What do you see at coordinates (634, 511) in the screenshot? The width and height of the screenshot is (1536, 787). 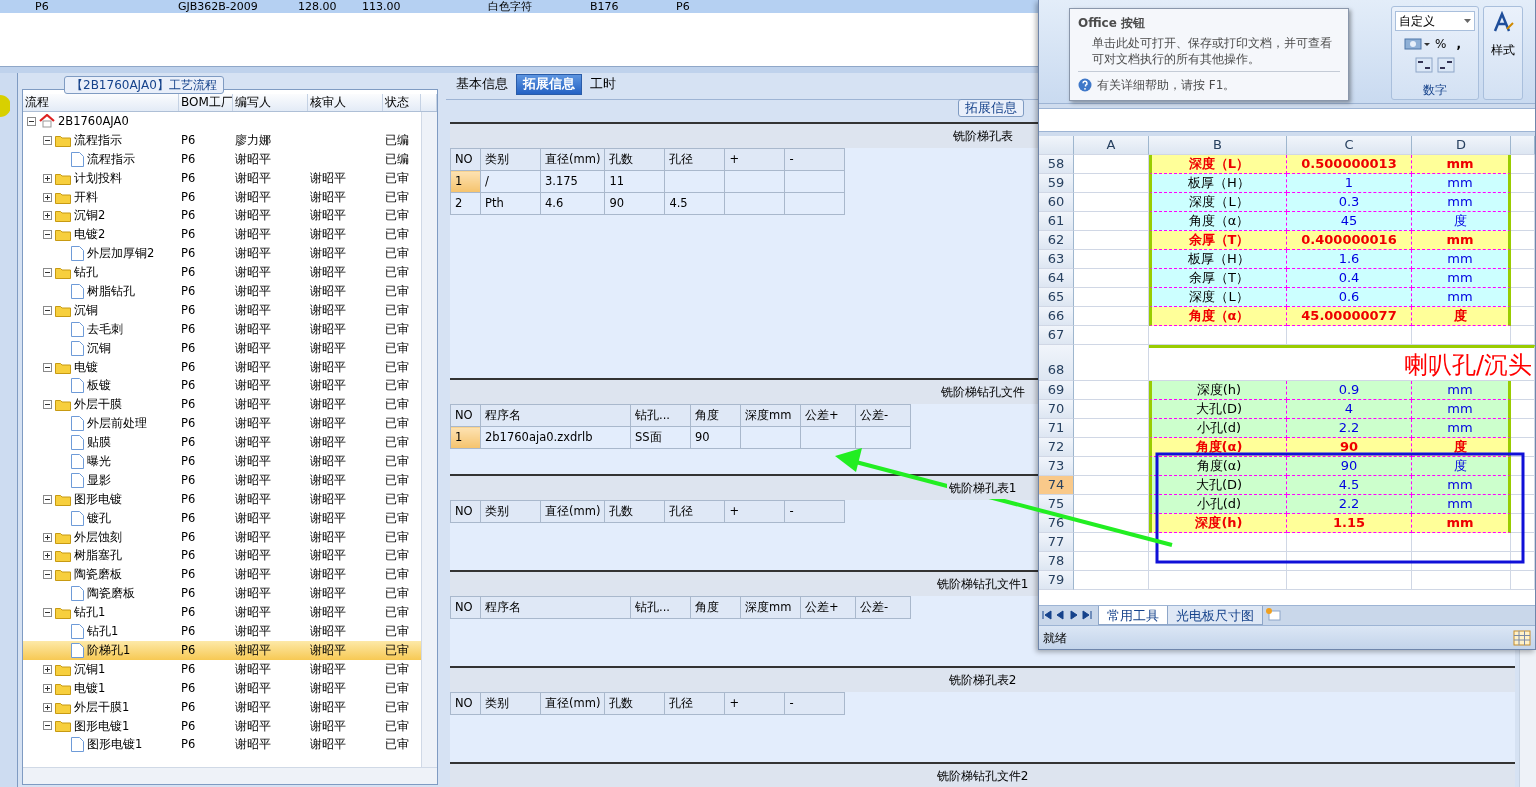 I see `column-header: 孔数` at bounding box center [634, 511].